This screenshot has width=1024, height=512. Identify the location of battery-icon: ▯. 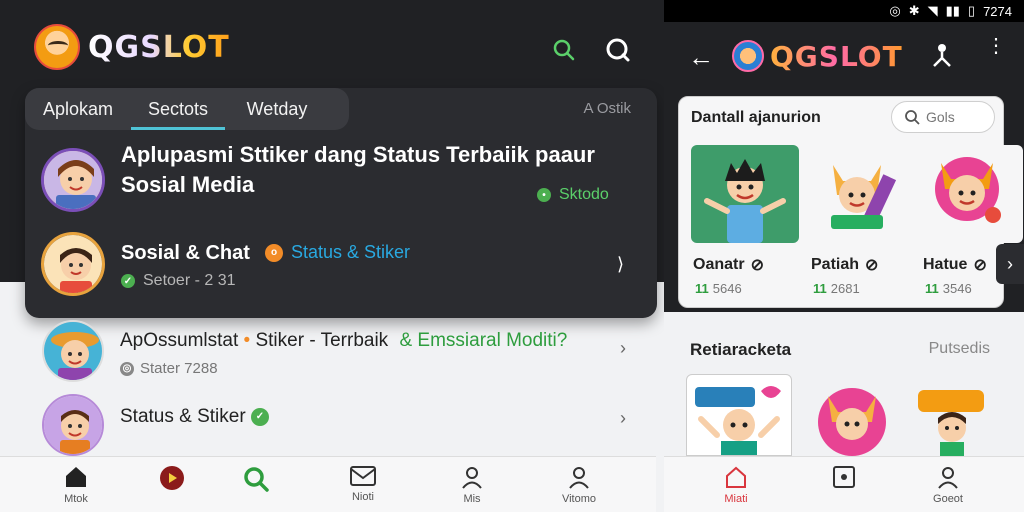
(971, 10).